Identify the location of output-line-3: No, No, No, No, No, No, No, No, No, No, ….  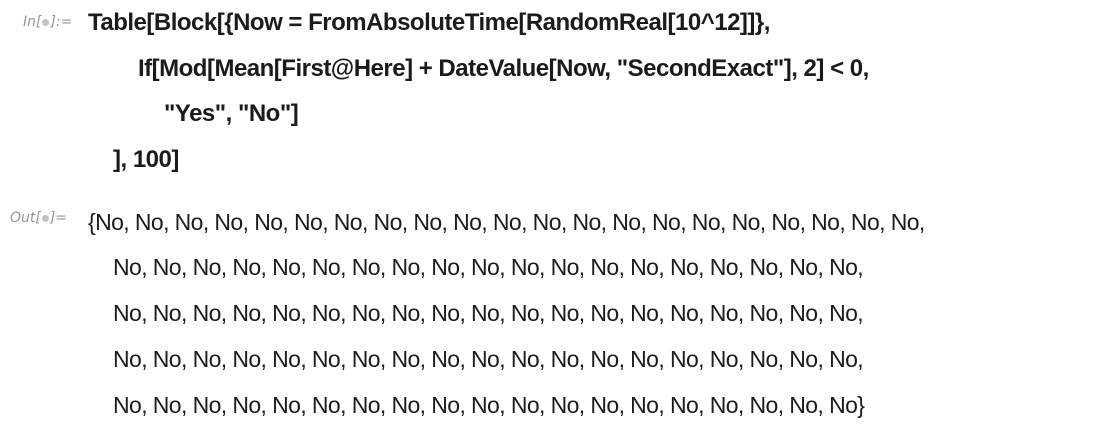
(488, 313).